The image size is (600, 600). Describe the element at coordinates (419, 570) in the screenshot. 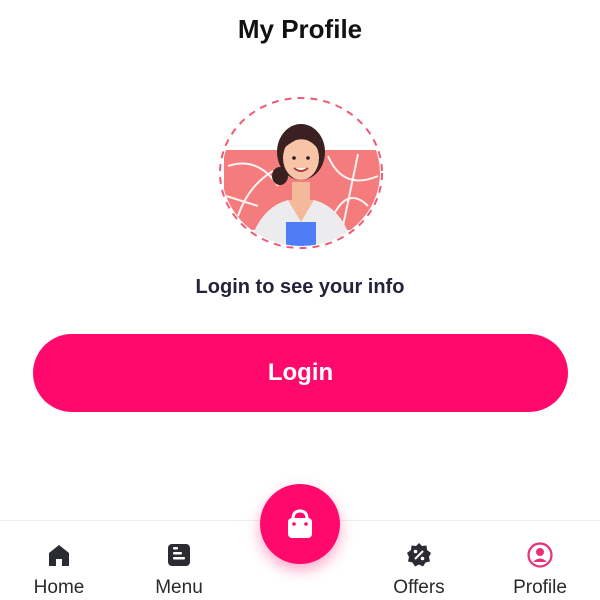

I see `nav-item-offers: Offers` at that location.